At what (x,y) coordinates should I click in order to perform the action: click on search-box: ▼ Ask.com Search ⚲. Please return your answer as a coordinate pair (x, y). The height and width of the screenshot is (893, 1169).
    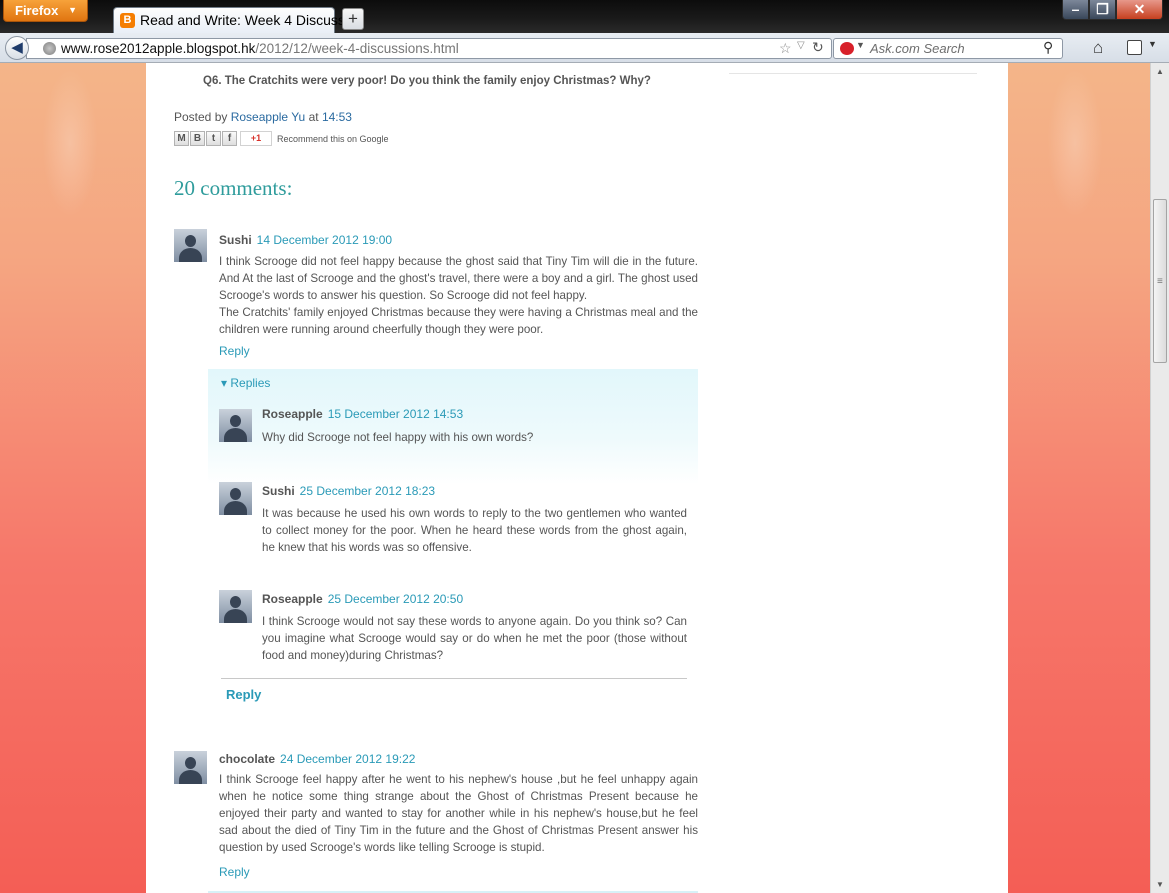
    Looking at the image, I should click on (948, 48).